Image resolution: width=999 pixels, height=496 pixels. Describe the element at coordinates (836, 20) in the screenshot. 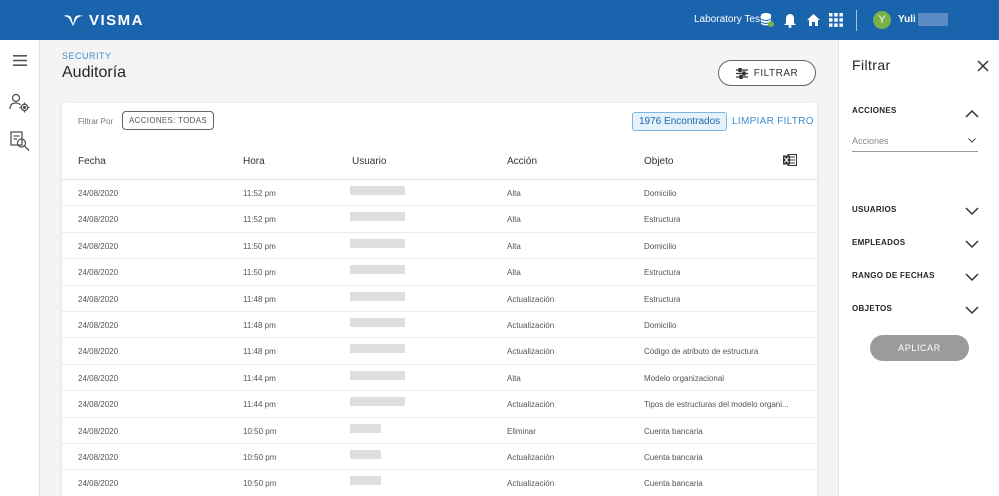

I see `app-grid-icon` at that location.